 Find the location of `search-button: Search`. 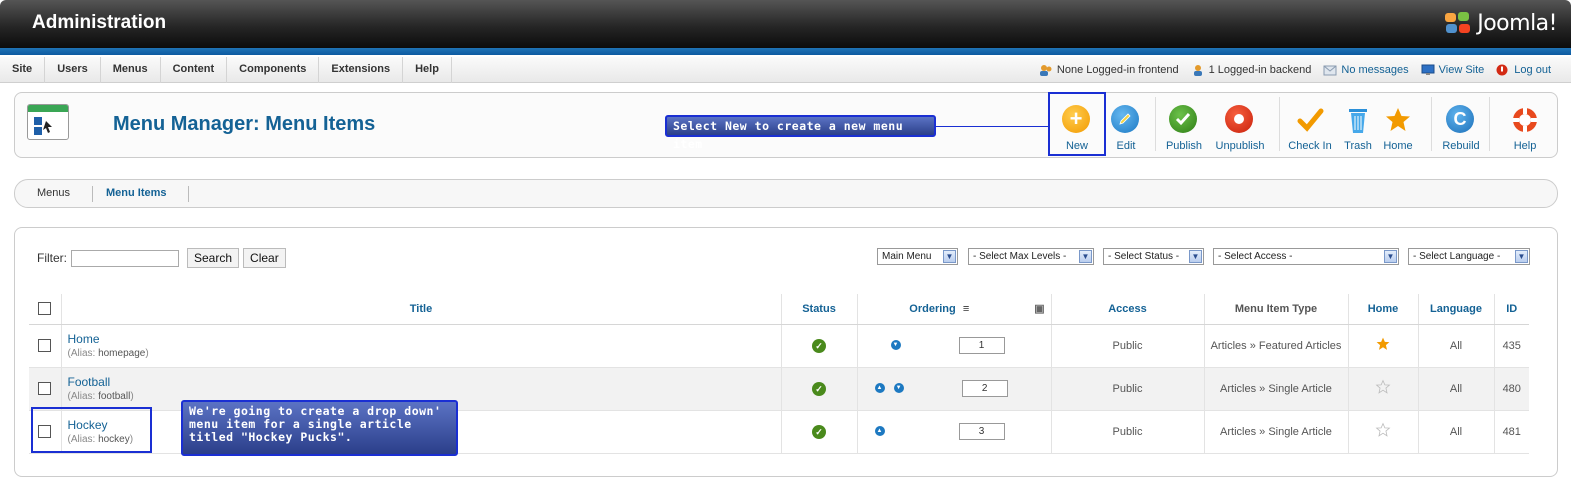

search-button: Search is located at coordinates (213, 258).